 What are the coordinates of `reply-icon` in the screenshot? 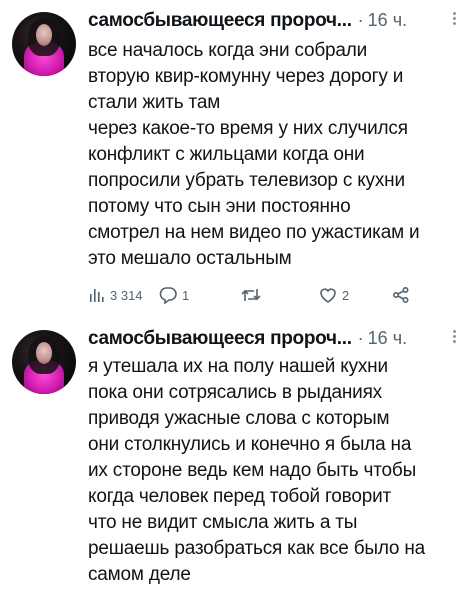 It's located at (168, 295).